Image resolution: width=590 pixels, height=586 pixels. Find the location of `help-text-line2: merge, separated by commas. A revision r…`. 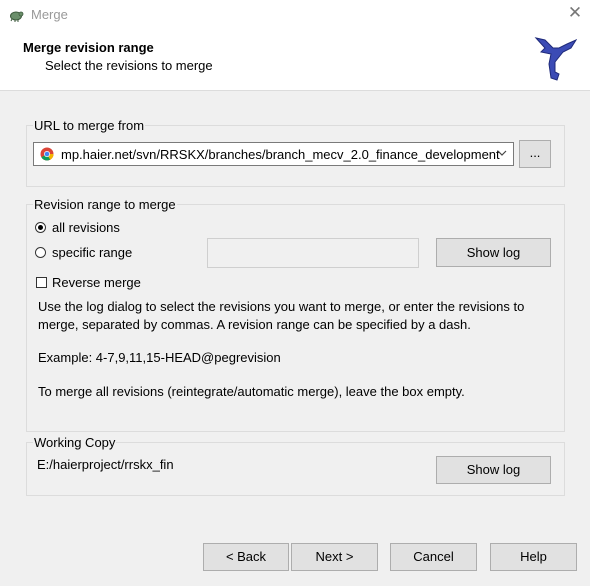

help-text-line2: merge, separated by commas. A revision r… is located at coordinates (254, 324).